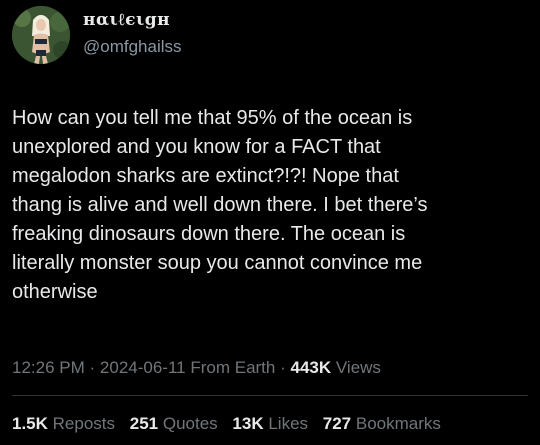  What do you see at coordinates (288, 423) in the screenshot?
I see `likes-label: Likes` at bounding box center [288, 423].